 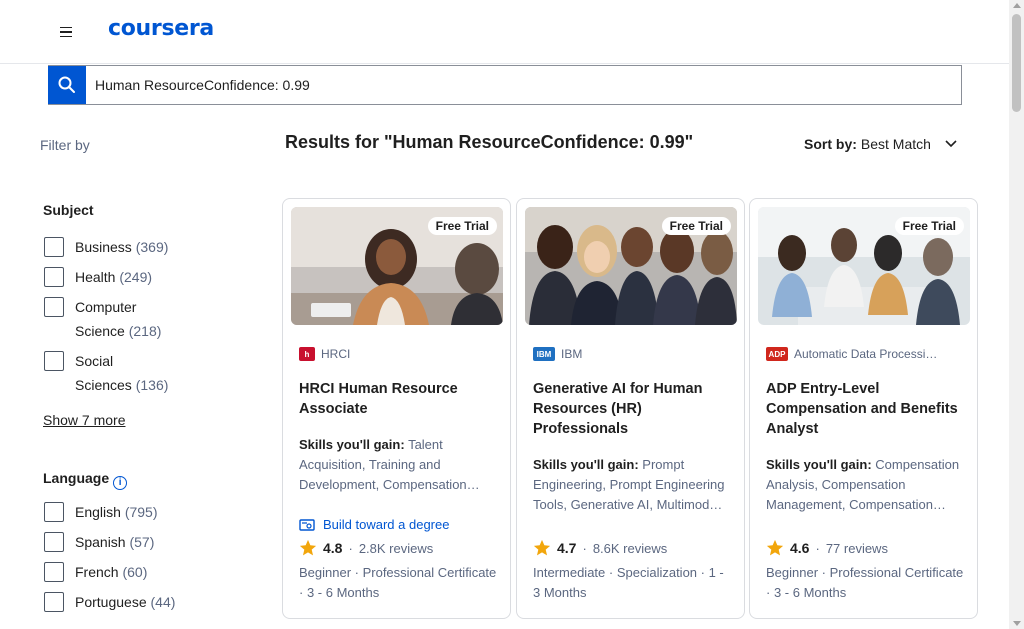 I want to click on scrollbar-thumb, so click(x=1016, y=63).